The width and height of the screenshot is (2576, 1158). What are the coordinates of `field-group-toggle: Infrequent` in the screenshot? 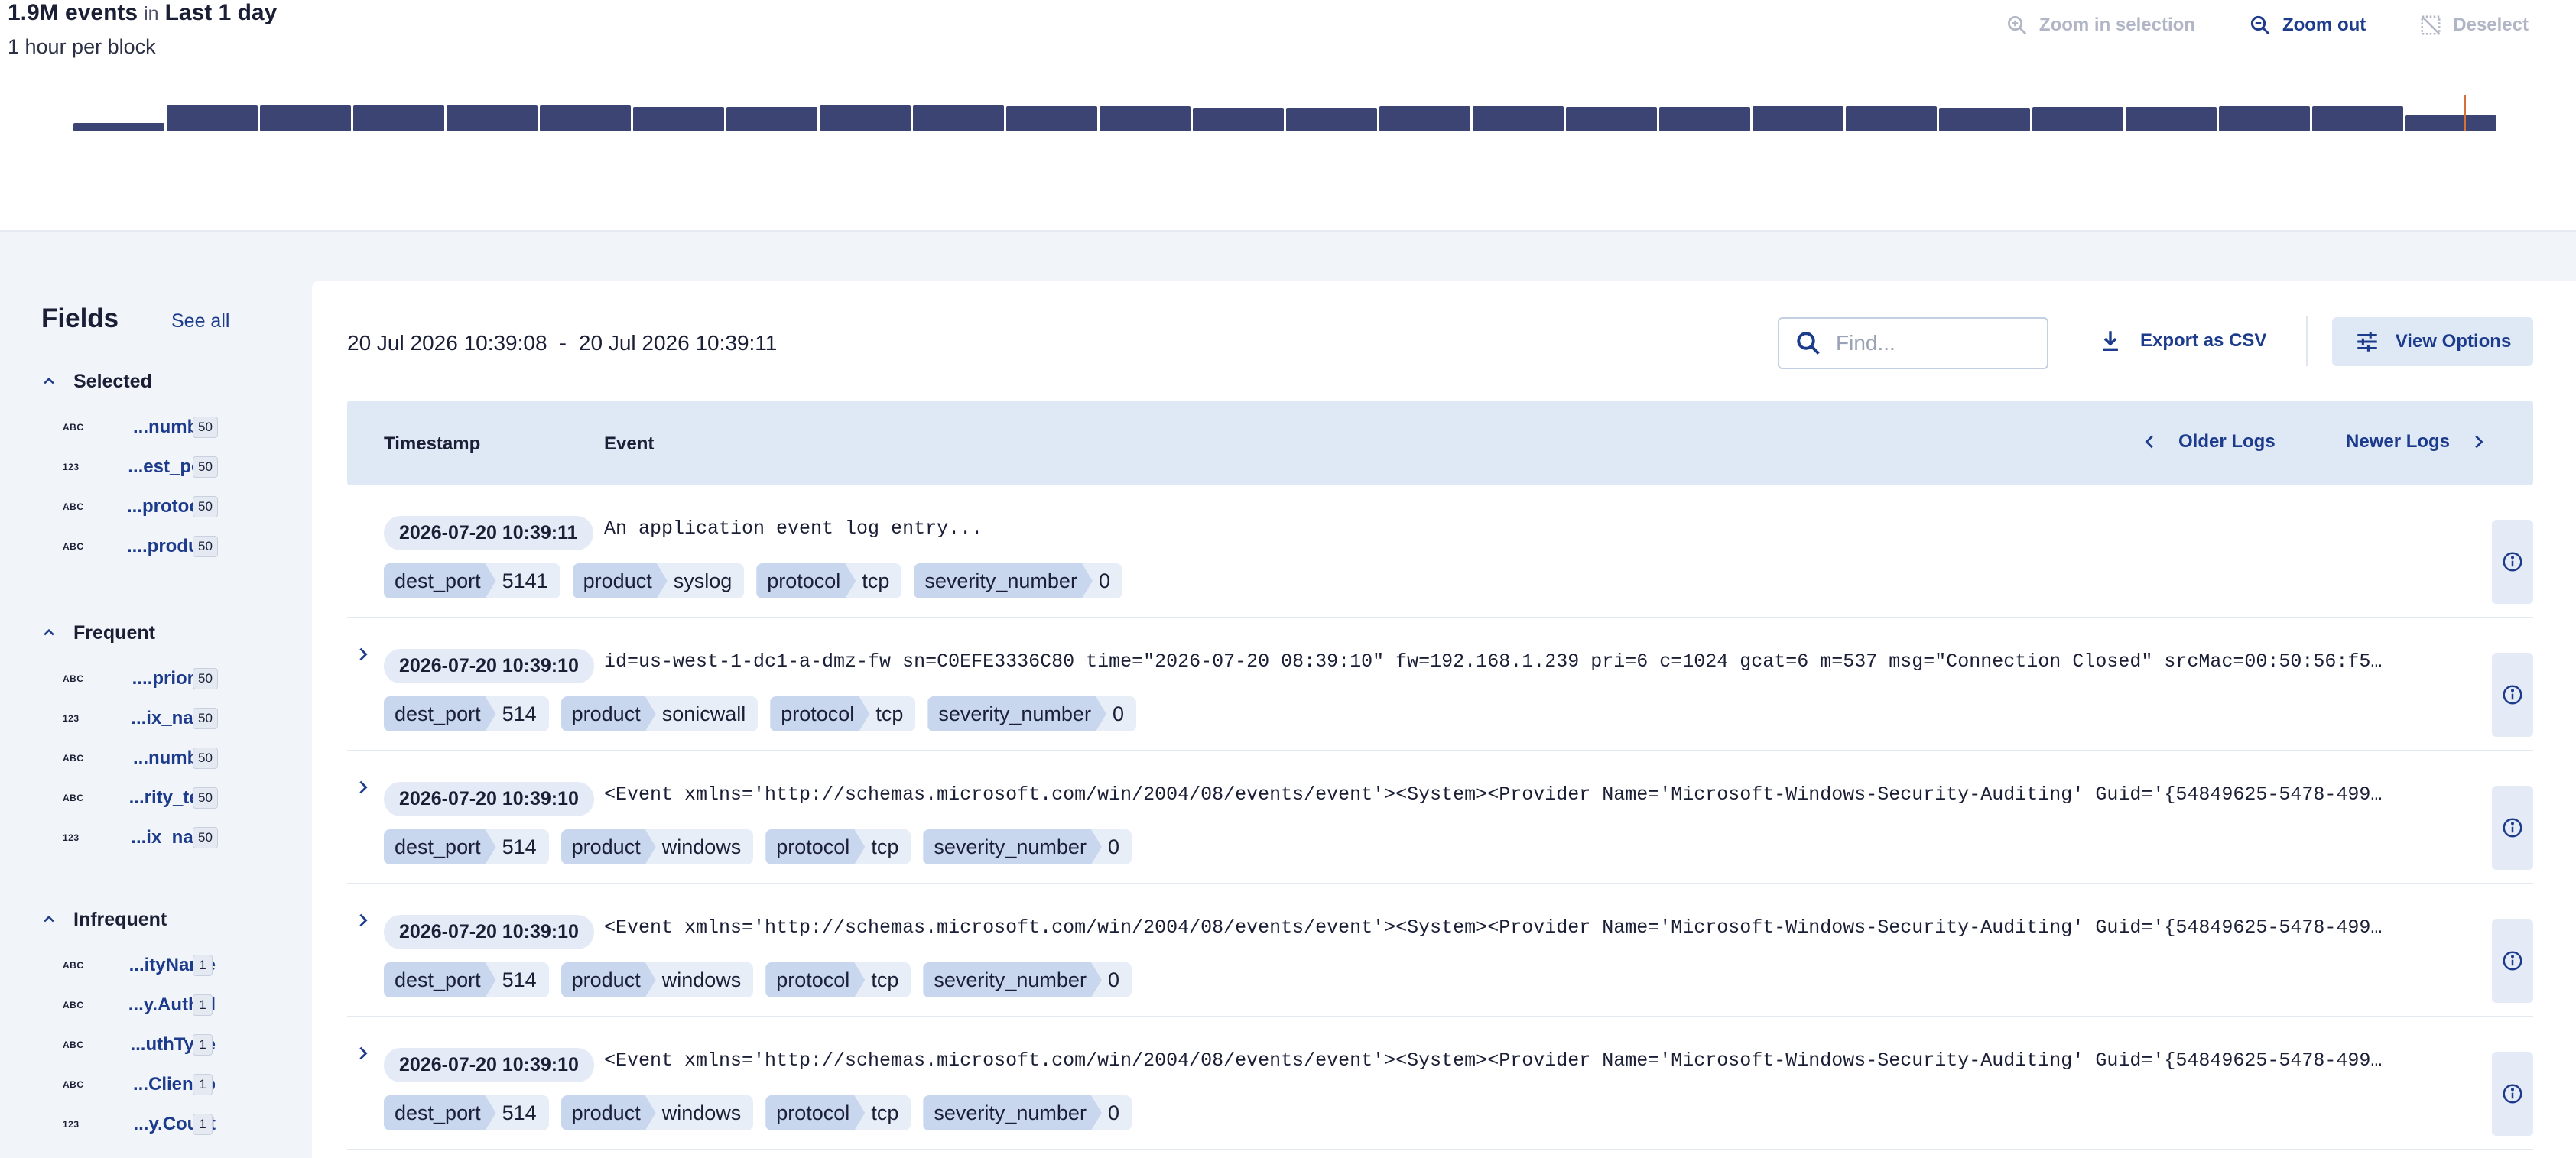 It's located at (167, 920).